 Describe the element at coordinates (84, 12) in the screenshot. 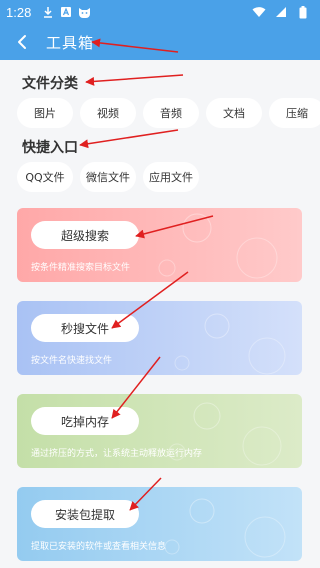

I see `cat-icon` at that location.